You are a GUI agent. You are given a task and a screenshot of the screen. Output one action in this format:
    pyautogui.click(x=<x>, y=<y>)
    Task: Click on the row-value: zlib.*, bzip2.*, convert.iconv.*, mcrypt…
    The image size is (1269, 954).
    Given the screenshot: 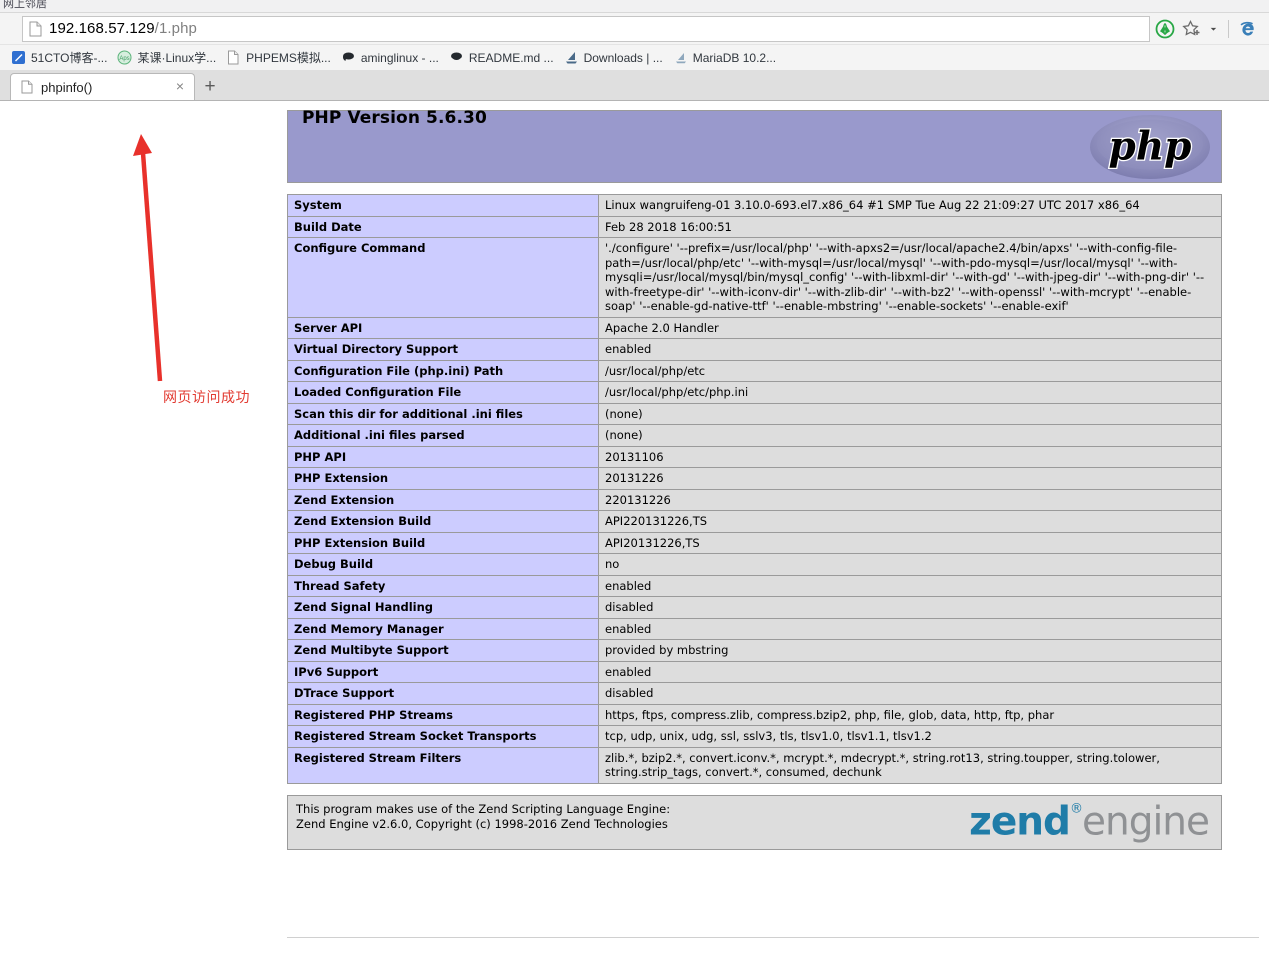 What is the action you would take?
    pyautogui.click(x=910, y=765)
    